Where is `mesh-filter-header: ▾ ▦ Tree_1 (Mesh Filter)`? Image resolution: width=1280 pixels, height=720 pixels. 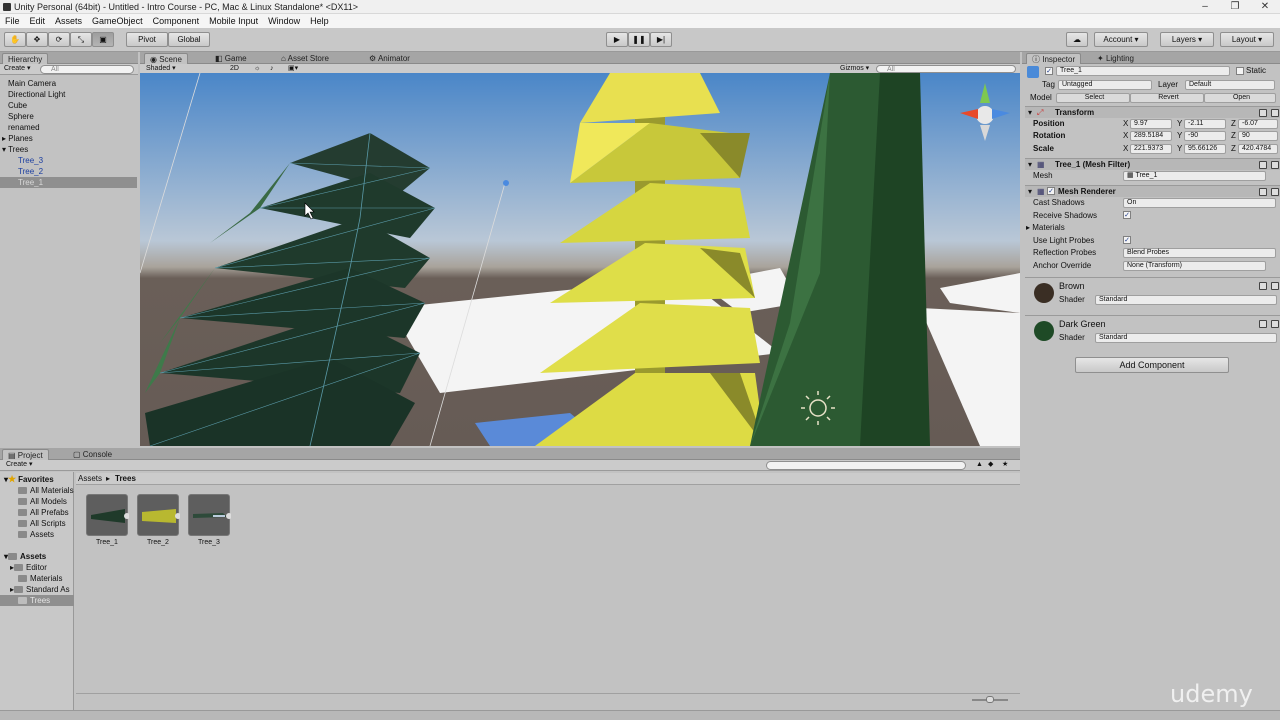
mesh-filter-header: ▾ ▦ Tree_1 (Mesh Filter) is located at coordinates (1152, 164).